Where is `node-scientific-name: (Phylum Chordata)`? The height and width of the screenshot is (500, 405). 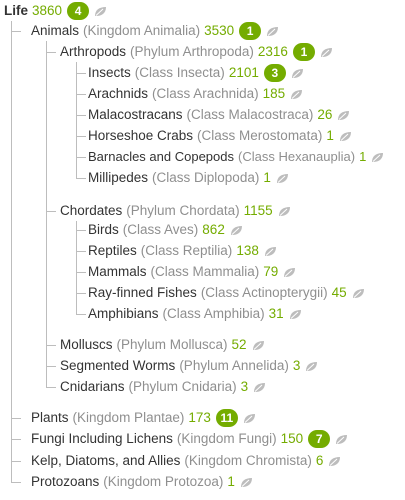 node-scientific-name: (Phylum Chordata) is located at coordinates (183, 210).